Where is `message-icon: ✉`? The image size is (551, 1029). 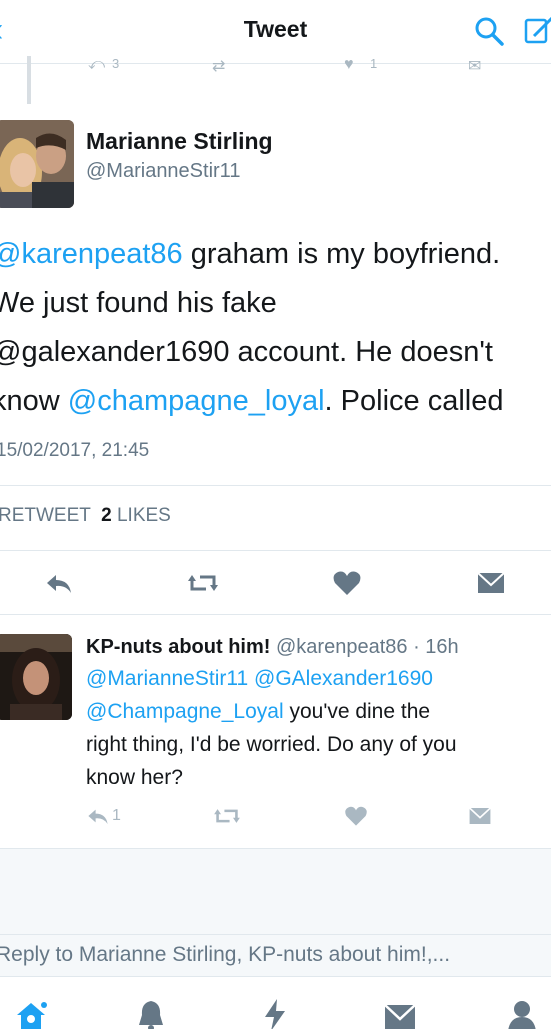
message-icon: ✉ is located at coordinates (474, 66).